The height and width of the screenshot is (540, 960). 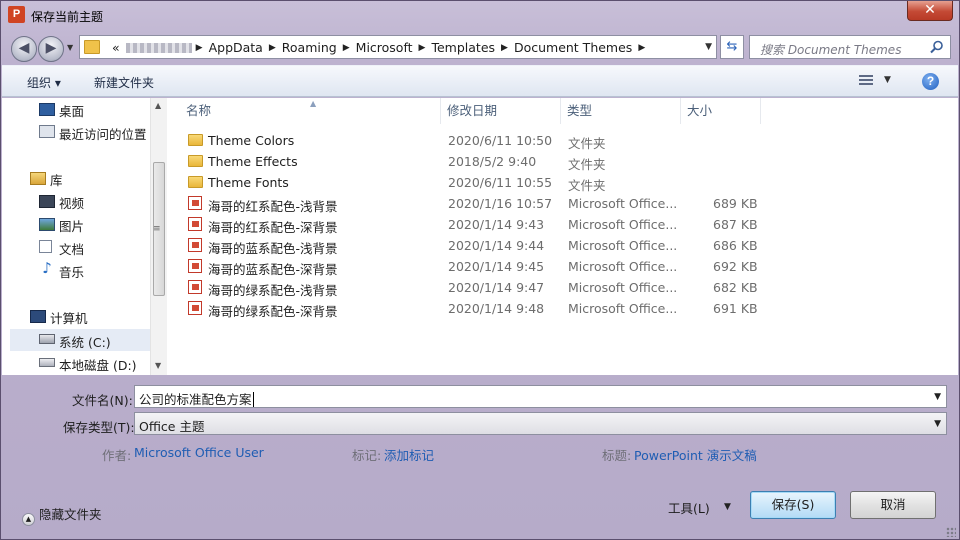 What do you see at coordinates (124, 82) in the screenshot?
I see `new-folder-button: 新建文件夹` at bounding box center [124, 82].